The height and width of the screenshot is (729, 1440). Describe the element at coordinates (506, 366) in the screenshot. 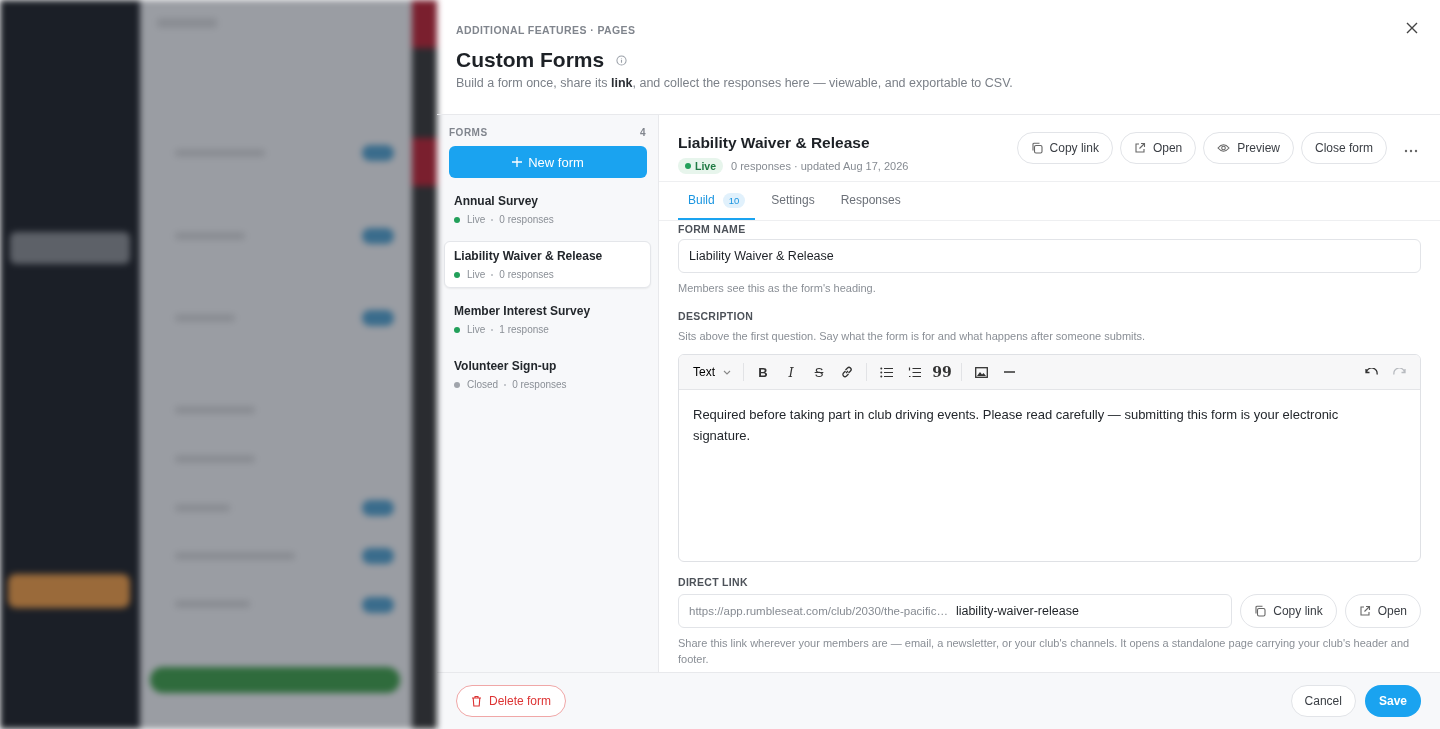

I see `form-name: Volunteer Sign-up` at that location.